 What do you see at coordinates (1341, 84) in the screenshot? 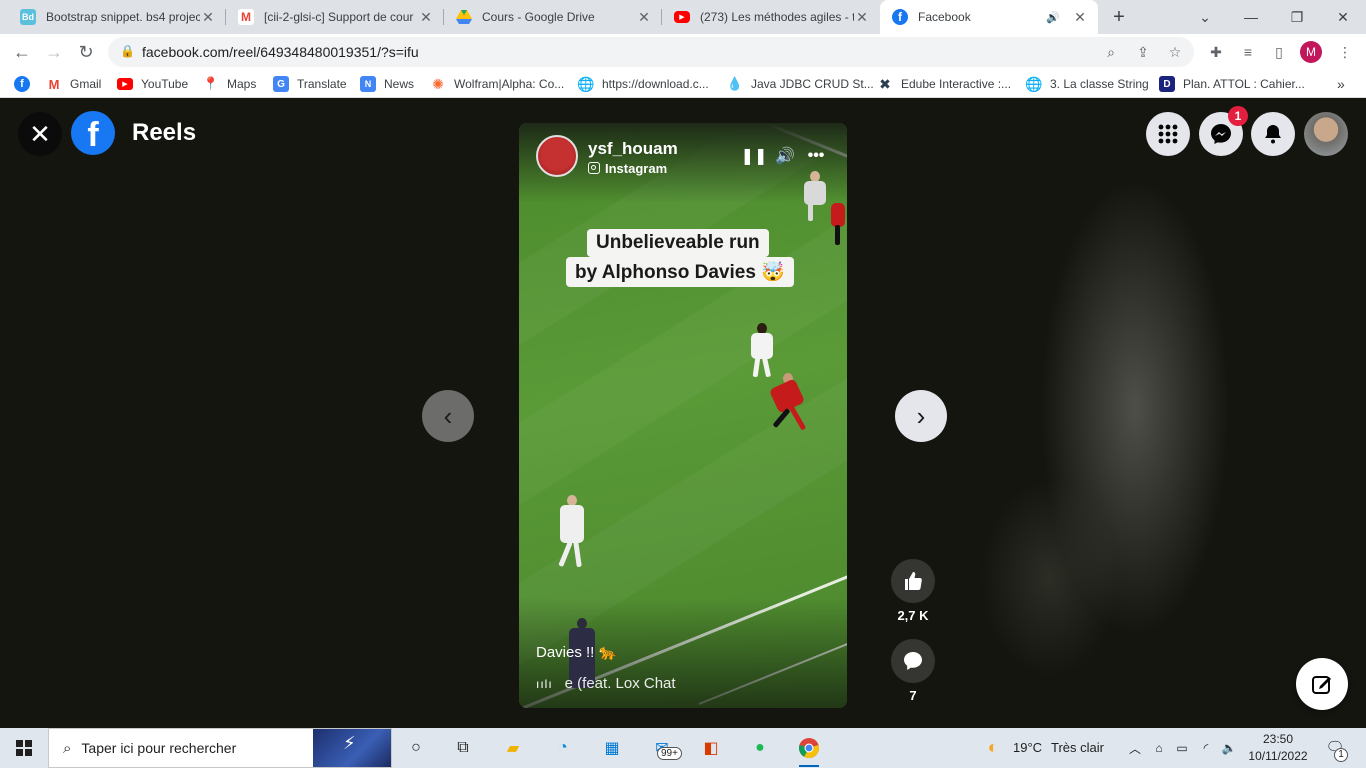
I see `bookmarks-overflow-icon: »` at bounding box center [1341, 84].